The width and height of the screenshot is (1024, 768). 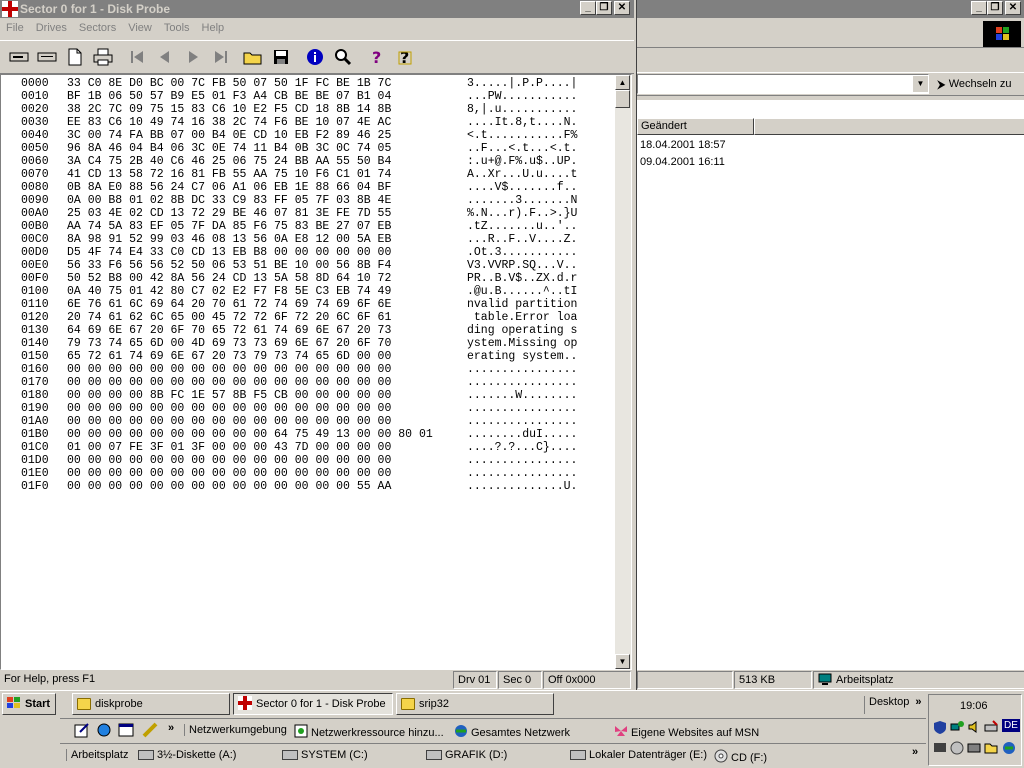 I want to click on print-button, so click(x=103, y=57).